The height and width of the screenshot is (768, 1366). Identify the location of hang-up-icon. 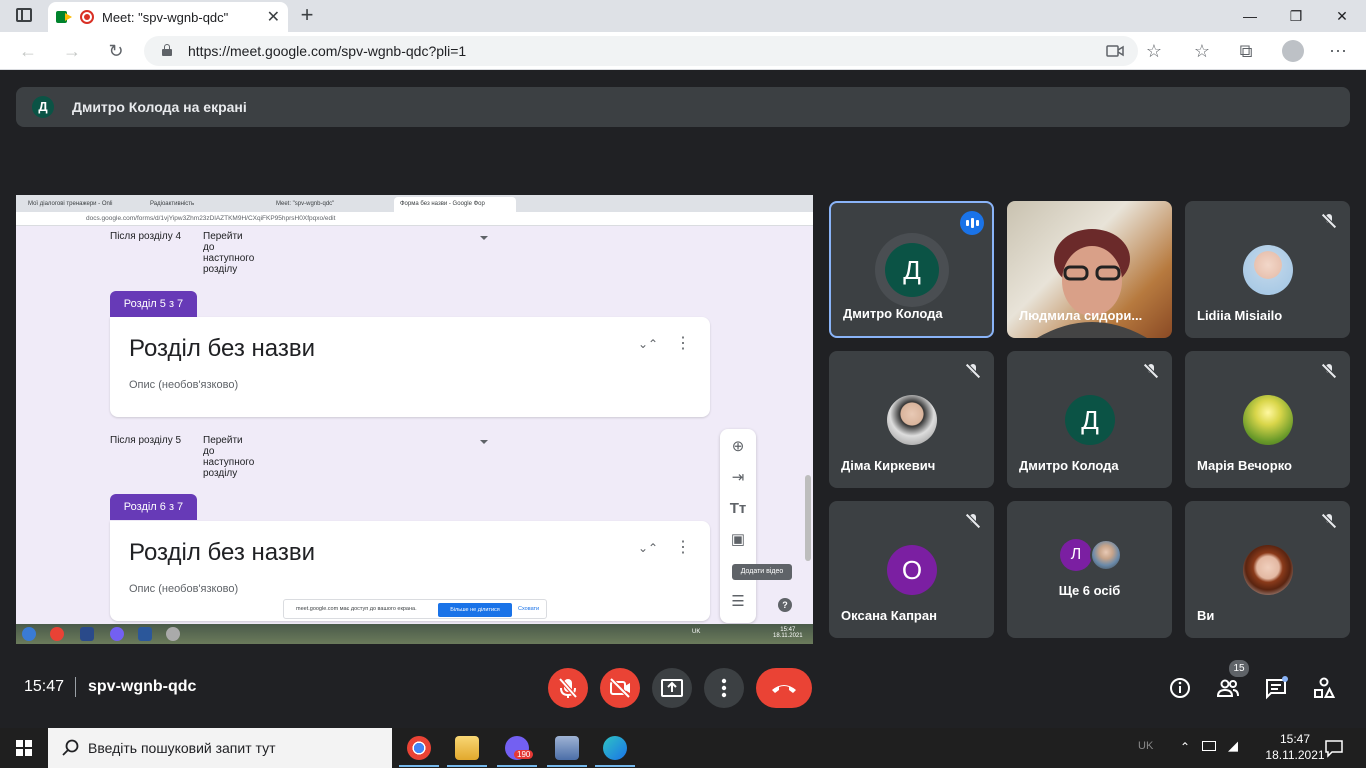
(784, 689).